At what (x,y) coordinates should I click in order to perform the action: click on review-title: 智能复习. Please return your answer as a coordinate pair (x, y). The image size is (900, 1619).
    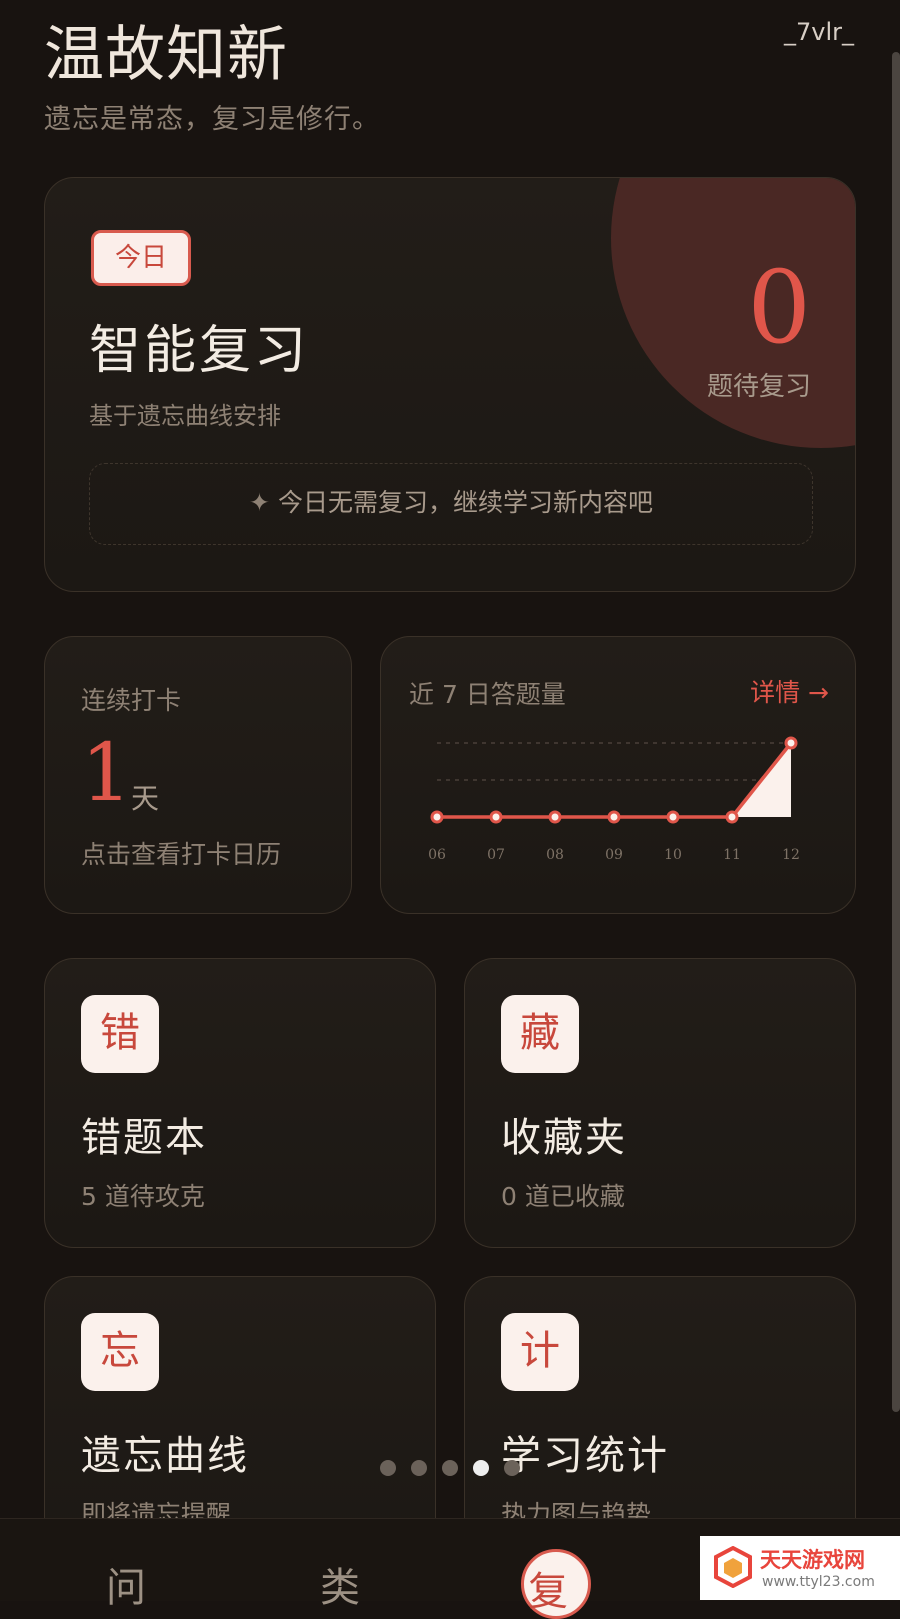
    Looking at the image, I should click on (199, 351).